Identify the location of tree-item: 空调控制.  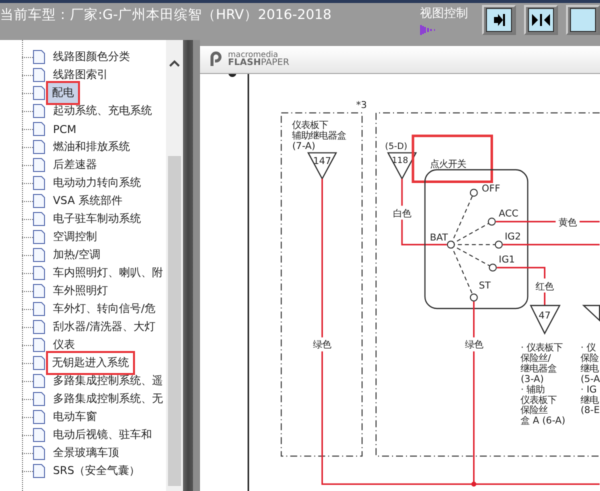
(75, 237).